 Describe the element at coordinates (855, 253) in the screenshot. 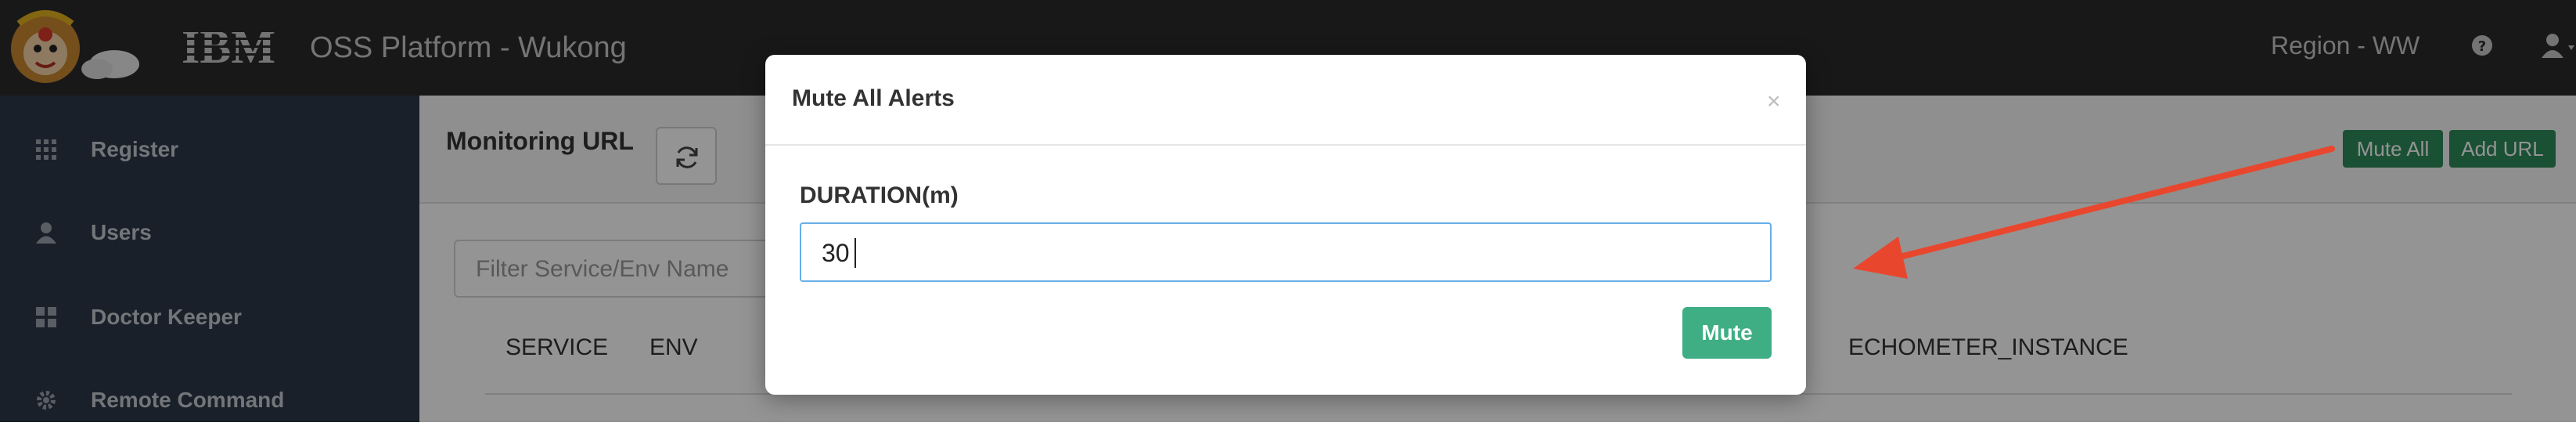

I see `text-caret` at that location.